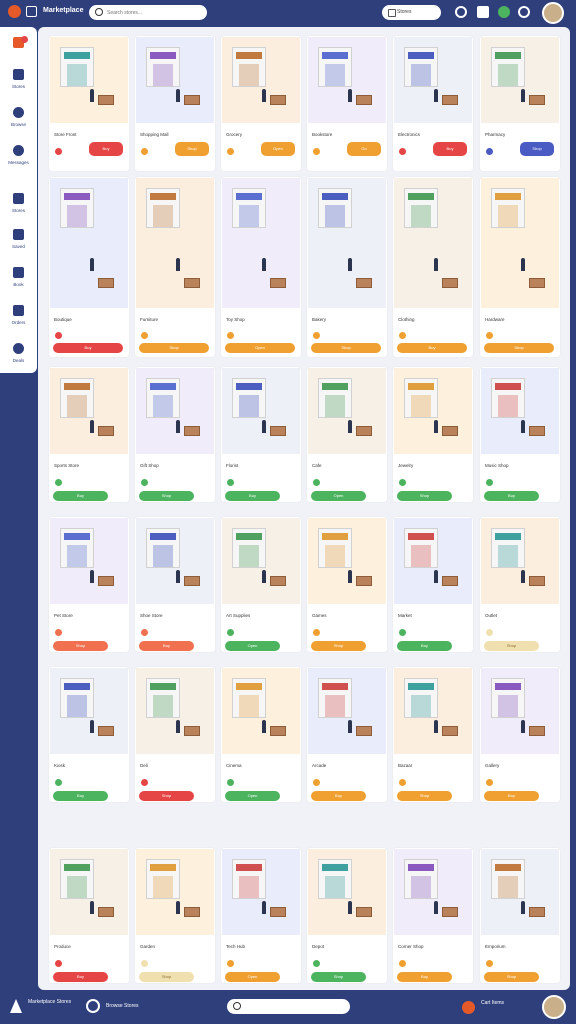 The height and width of the screenshot is (1024, 576). Describe the element at coordinates (261, 103) in the screenshot. I see `store-card: Grocery Open` at that location.